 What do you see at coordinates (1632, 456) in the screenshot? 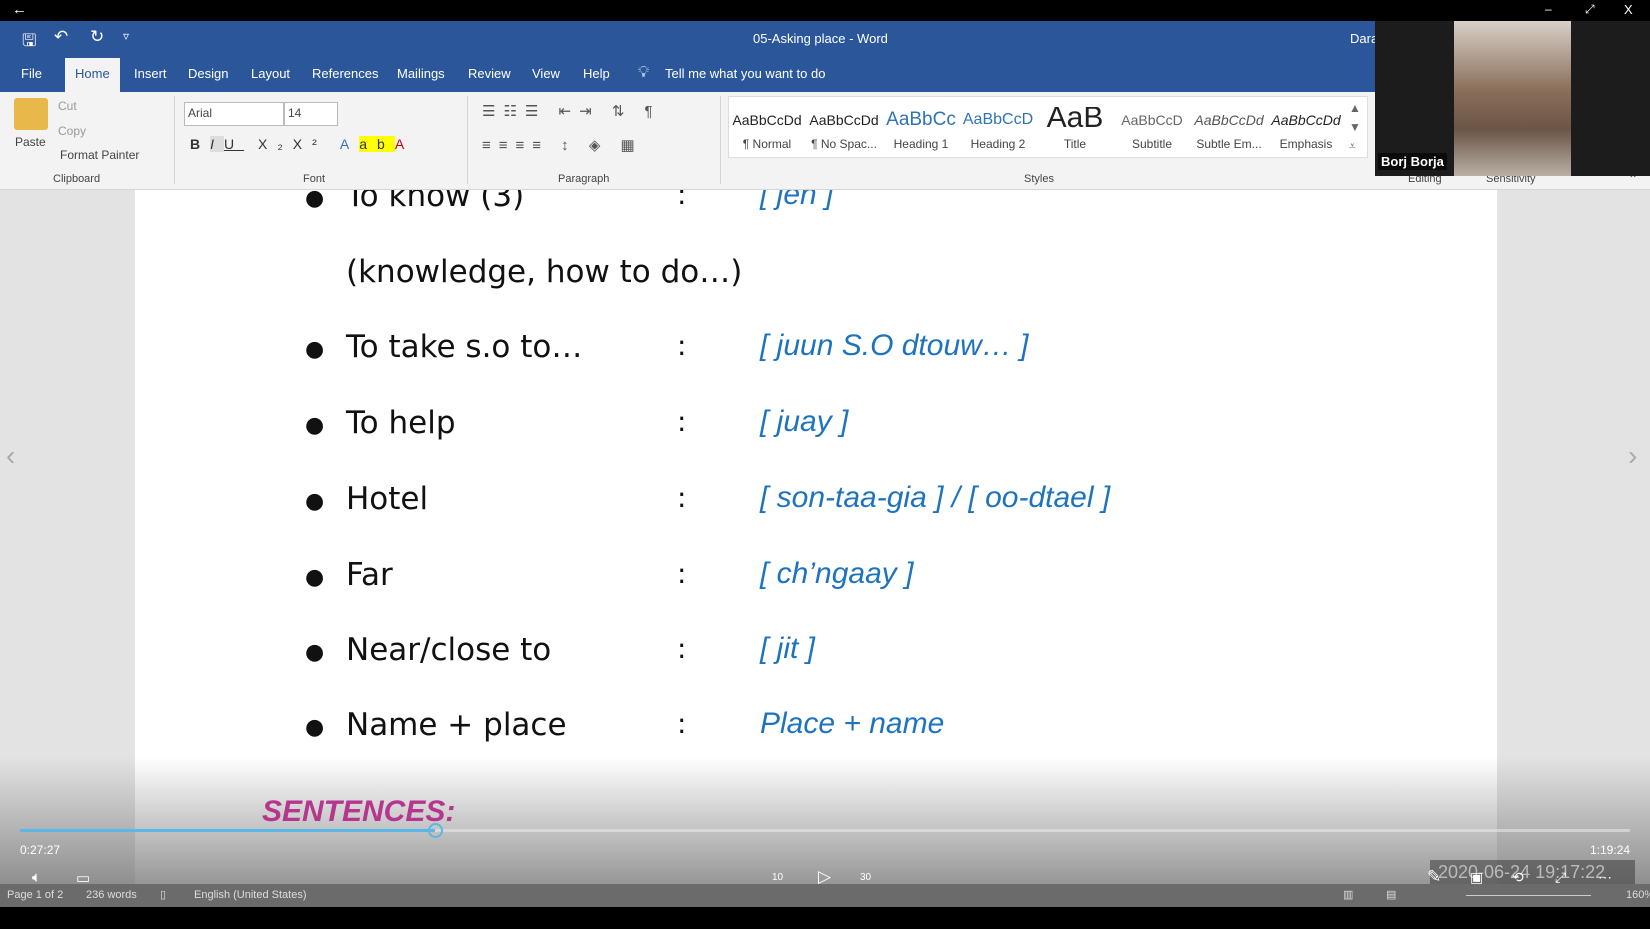
I see `next-arrow-icon: ›` at bounding box center [1632, 456].